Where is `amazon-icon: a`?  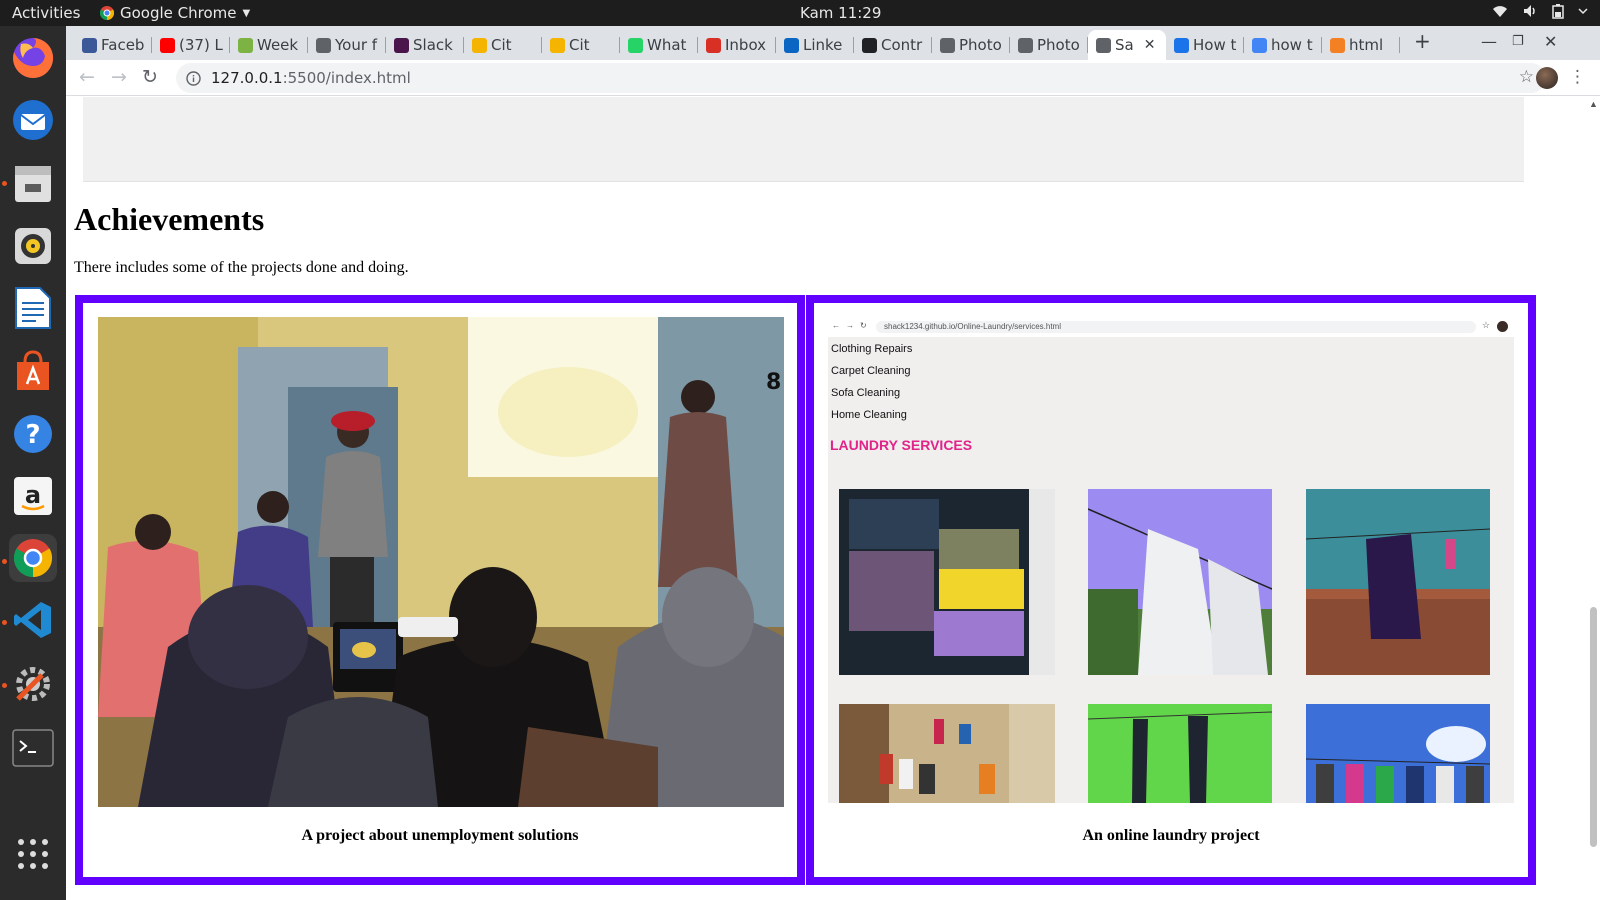 amazon-icon: a is located at coordinates (33, 496).